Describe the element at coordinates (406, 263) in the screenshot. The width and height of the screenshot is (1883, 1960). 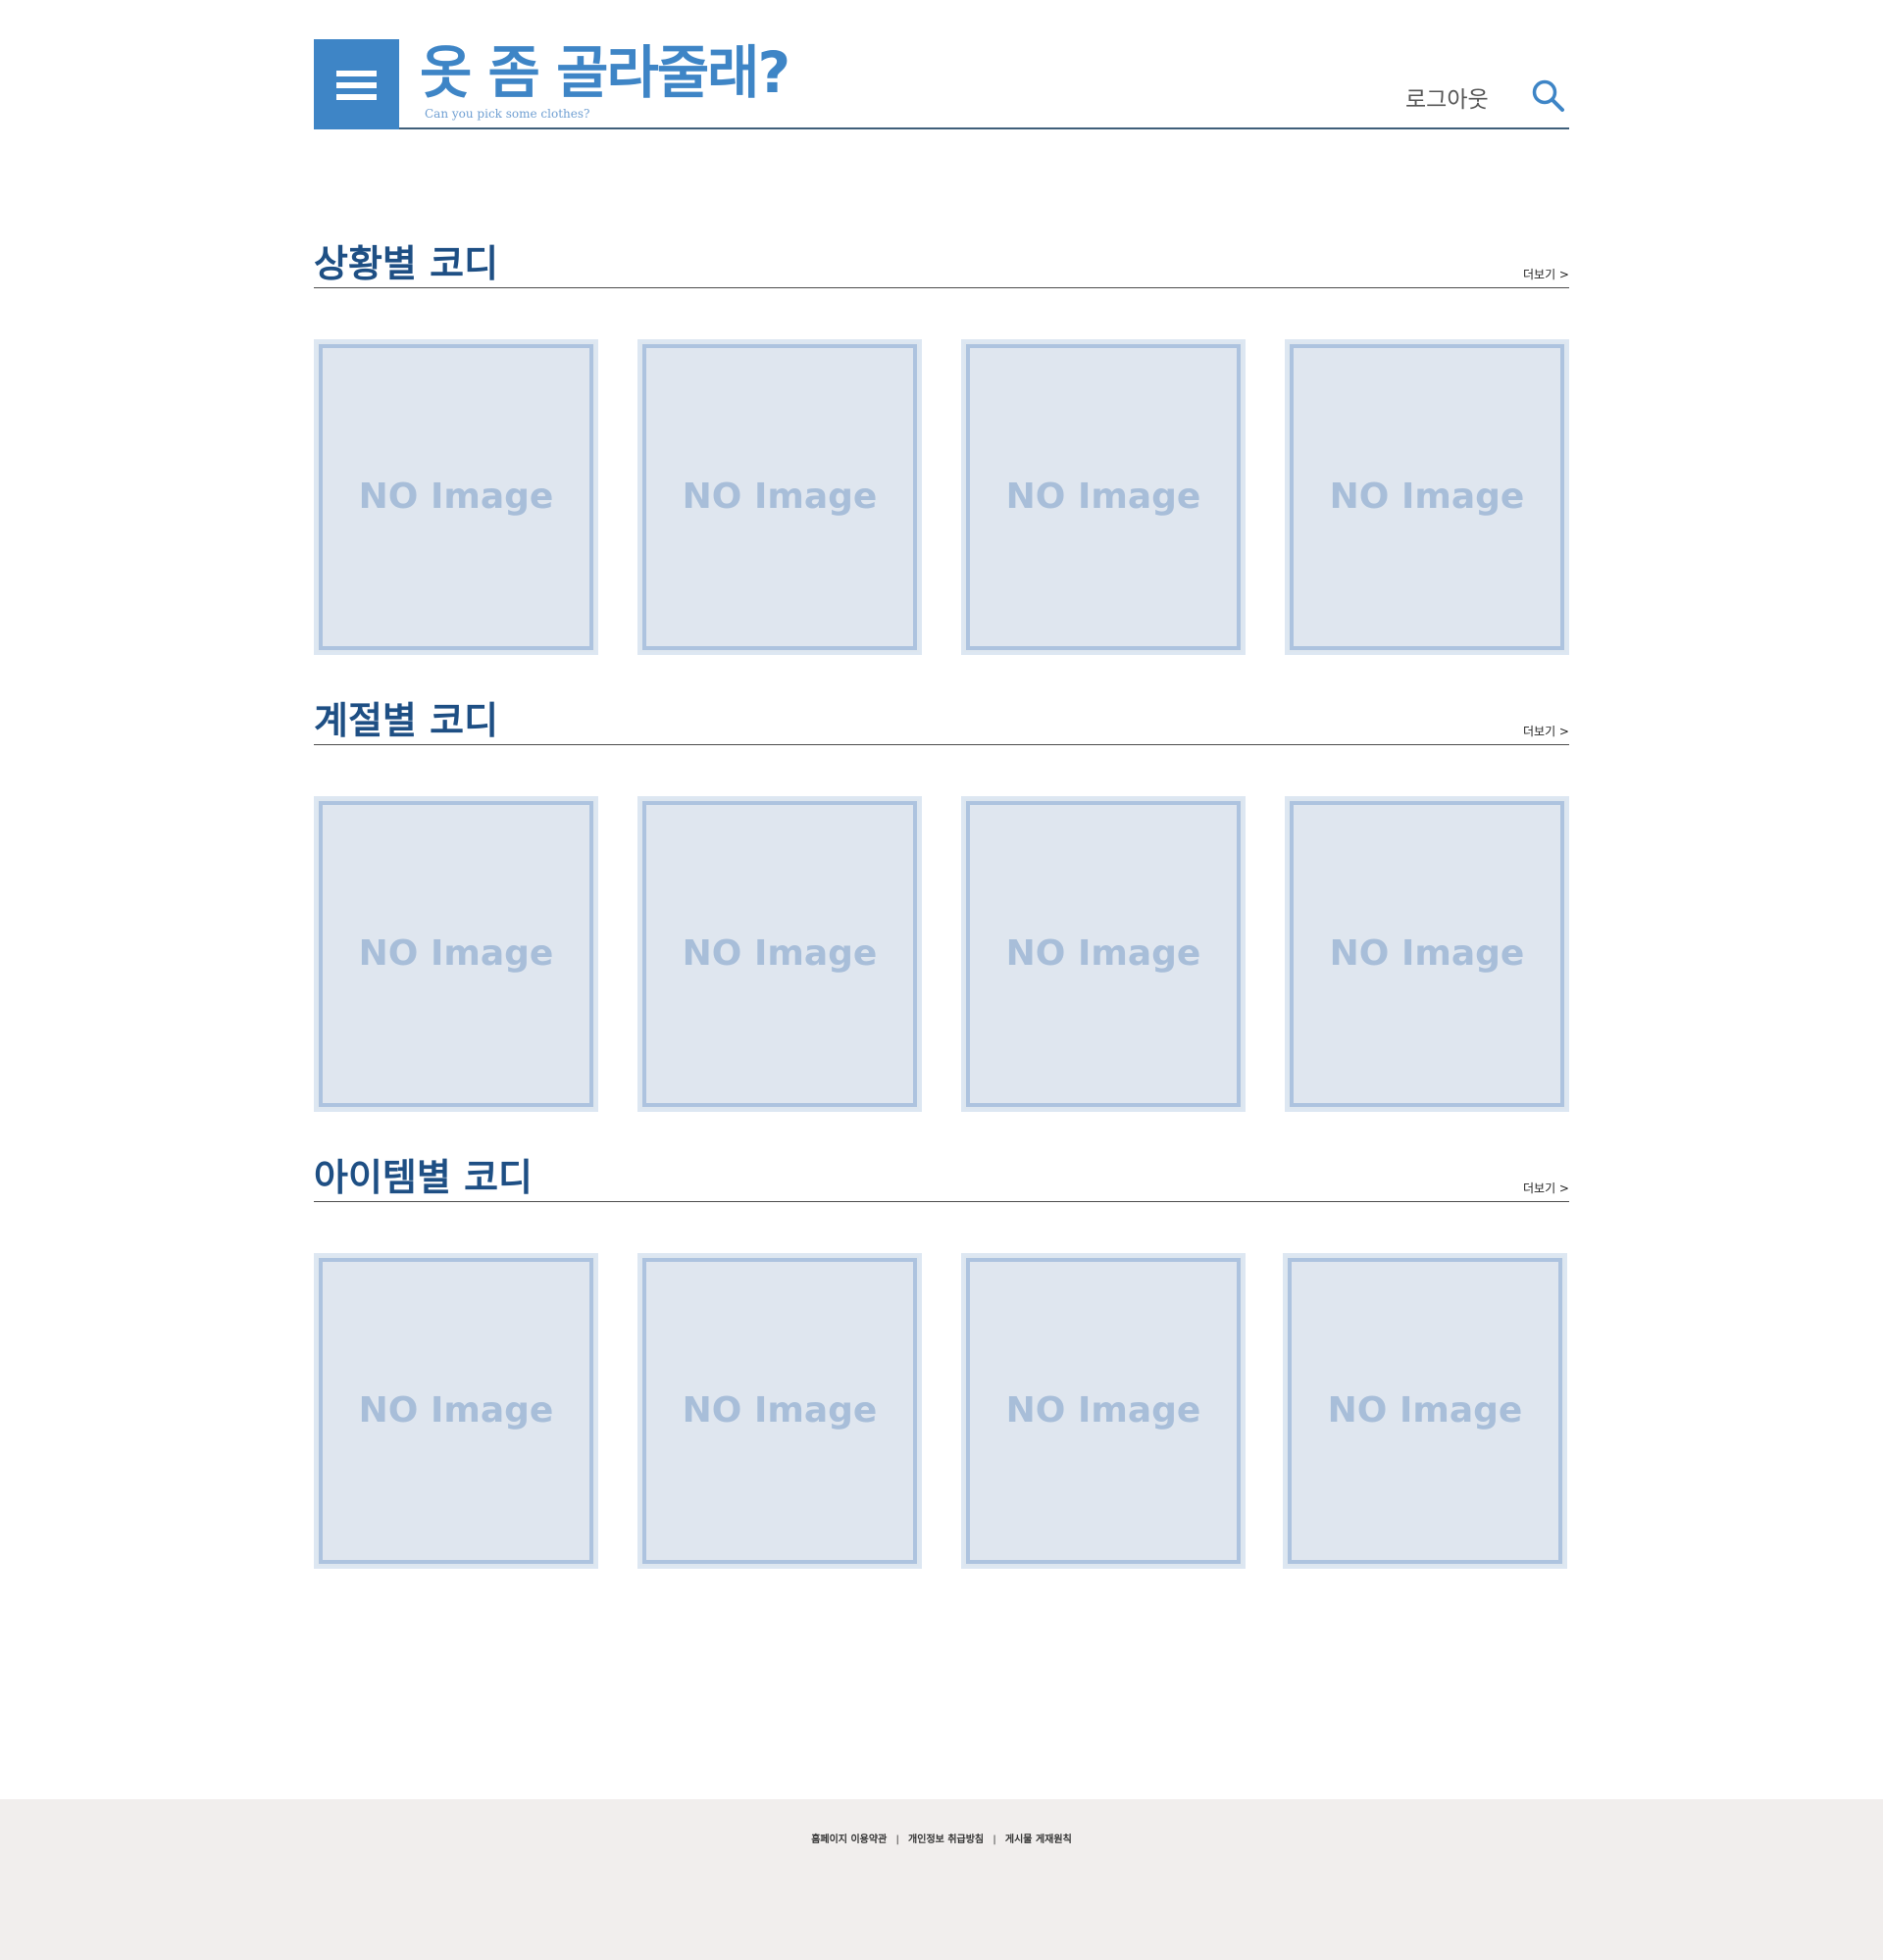
I see `section-title: 상황별 코디` at that location.